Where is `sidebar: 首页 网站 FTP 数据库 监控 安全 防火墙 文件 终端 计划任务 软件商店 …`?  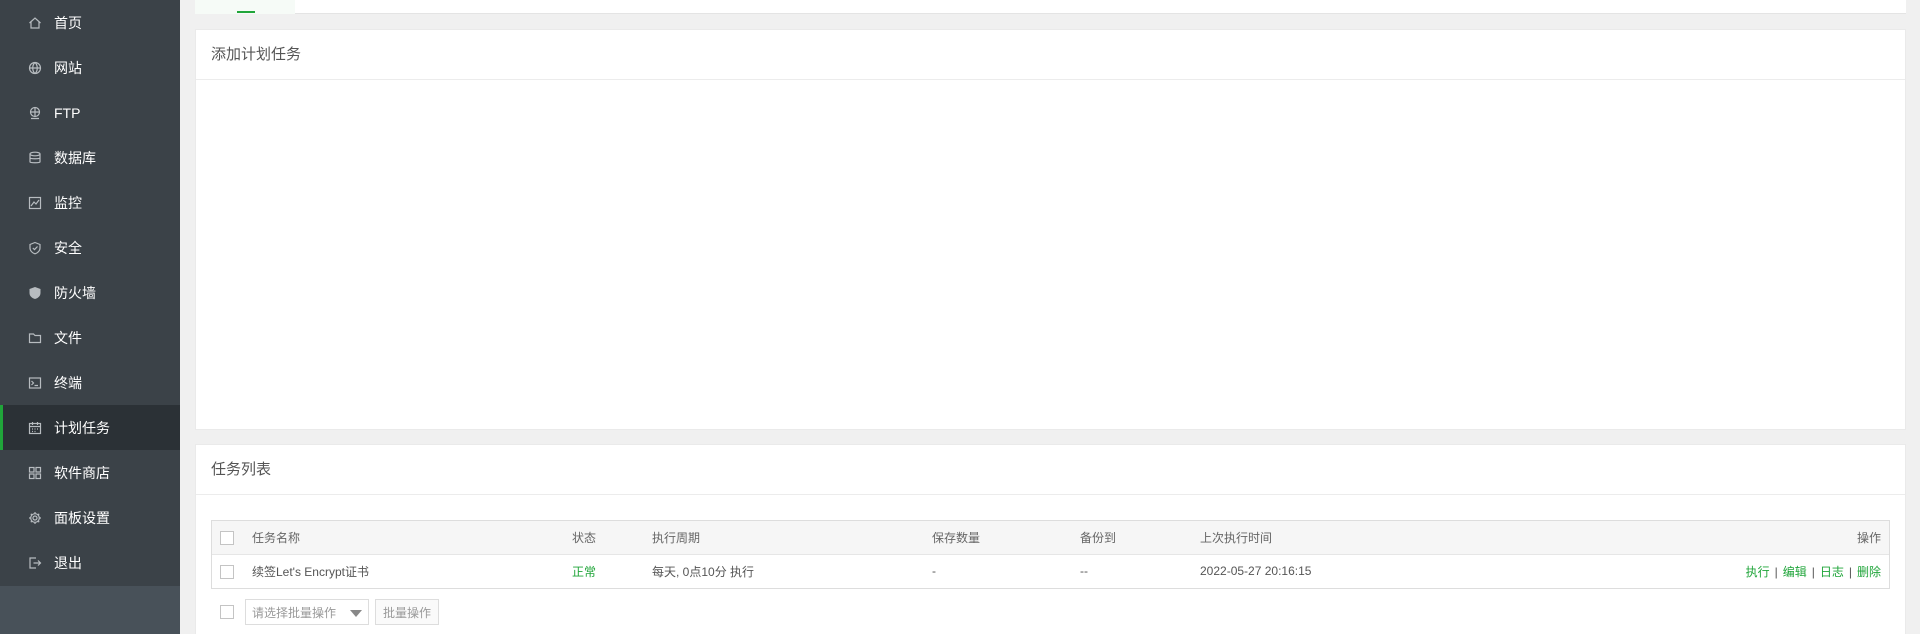 sidebar: 首页 网站 FTP 数据库 监控 安全 防火墙 文件 终端 计划任务 软件商店 … is located at coordinates (90, 317).